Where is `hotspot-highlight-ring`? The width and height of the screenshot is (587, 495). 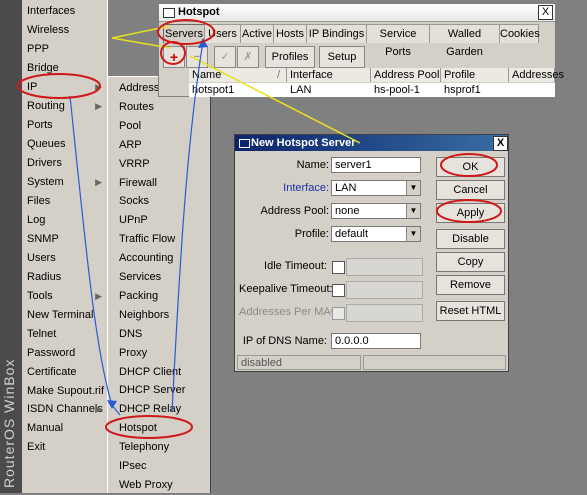 hotspot-highlight-ring is located at coordinates (149, 427).